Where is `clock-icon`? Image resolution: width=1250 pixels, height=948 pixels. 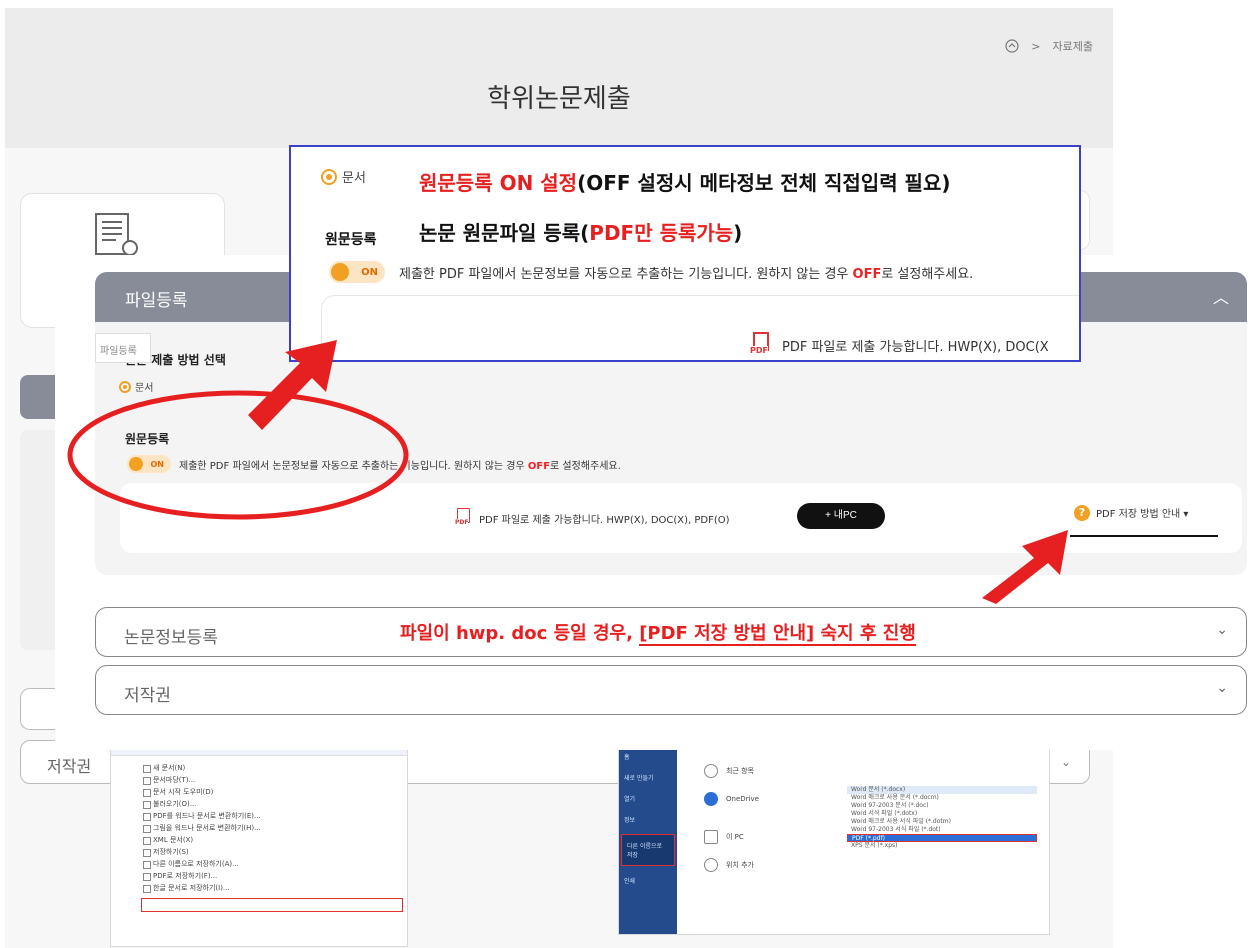
clock-icon is located at coordinates (711, 771).